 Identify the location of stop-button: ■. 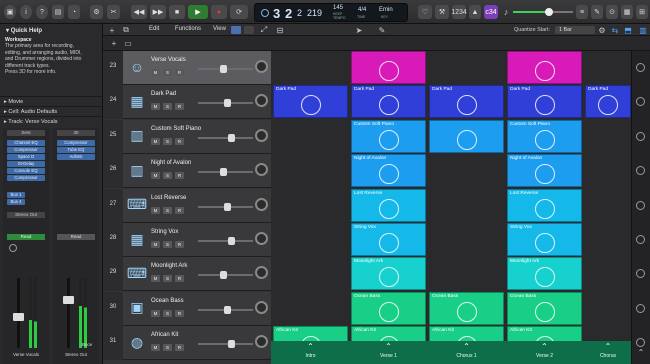
(177, 12).